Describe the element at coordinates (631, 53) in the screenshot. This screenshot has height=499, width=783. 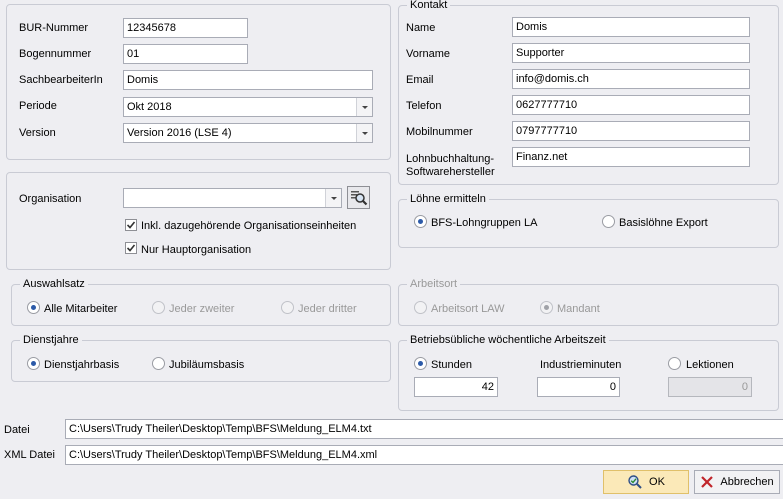
I see `firstname-field: Supporter` at that location.